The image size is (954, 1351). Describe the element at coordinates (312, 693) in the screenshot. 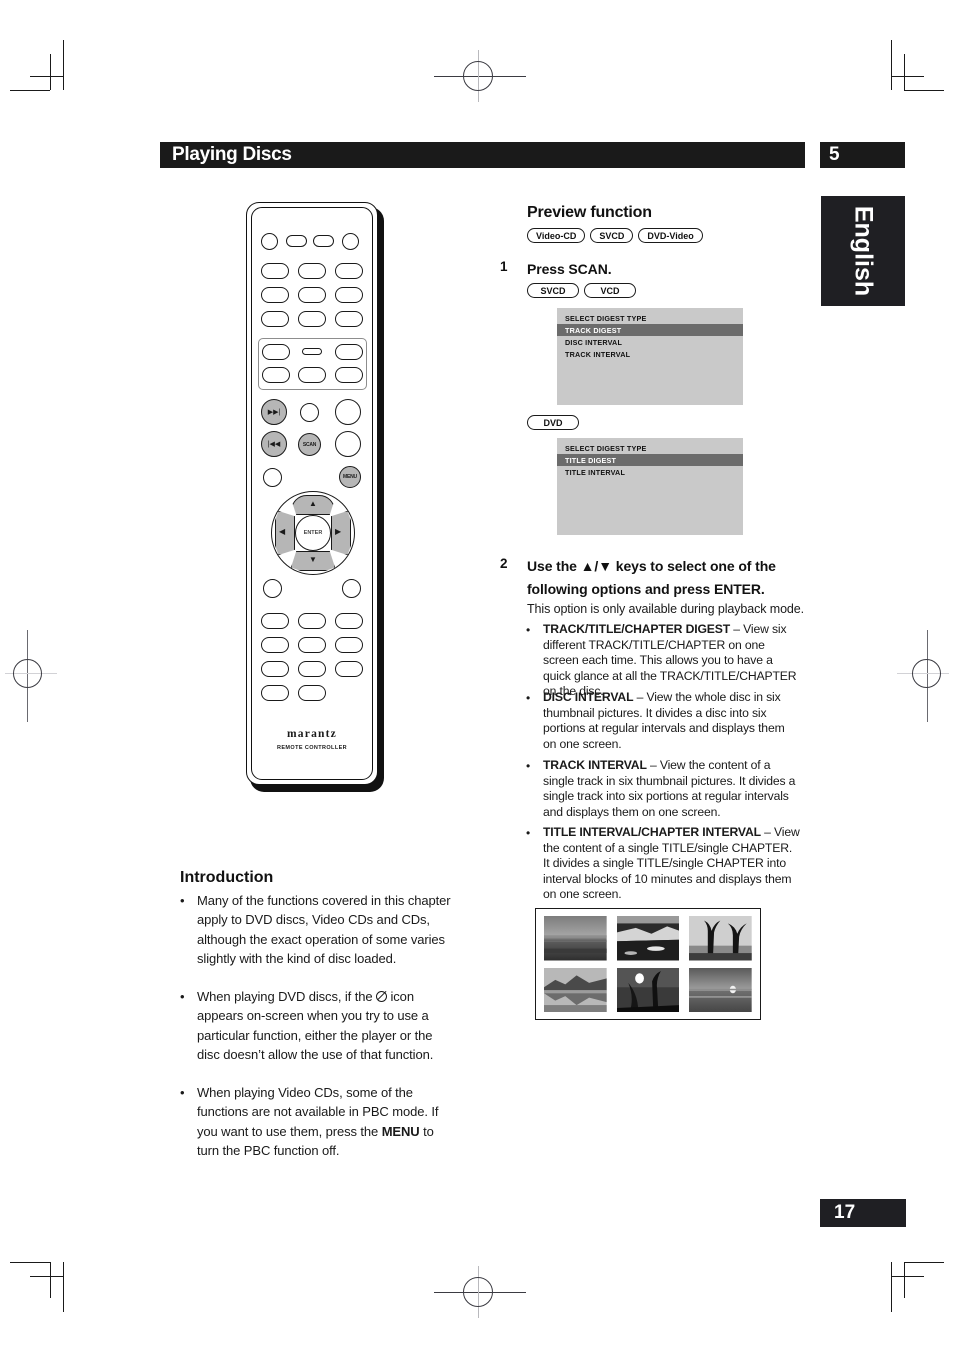

I see `remote-button-b4c2` at that location.